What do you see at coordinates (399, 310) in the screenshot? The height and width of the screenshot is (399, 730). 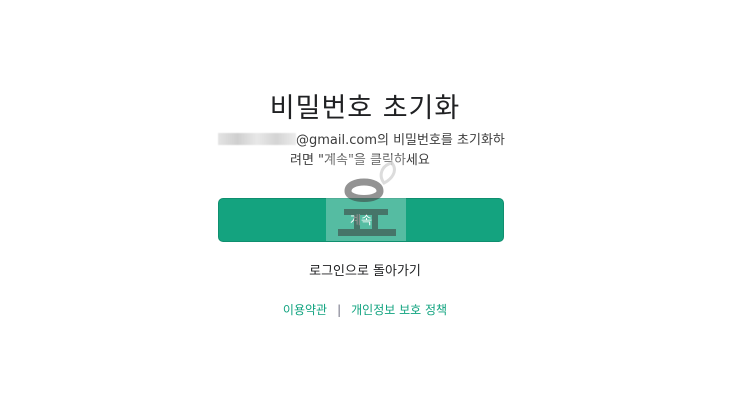 I see `privacy-policy-link: 개인정보 보호 정책` at bounding box center [399, 310].